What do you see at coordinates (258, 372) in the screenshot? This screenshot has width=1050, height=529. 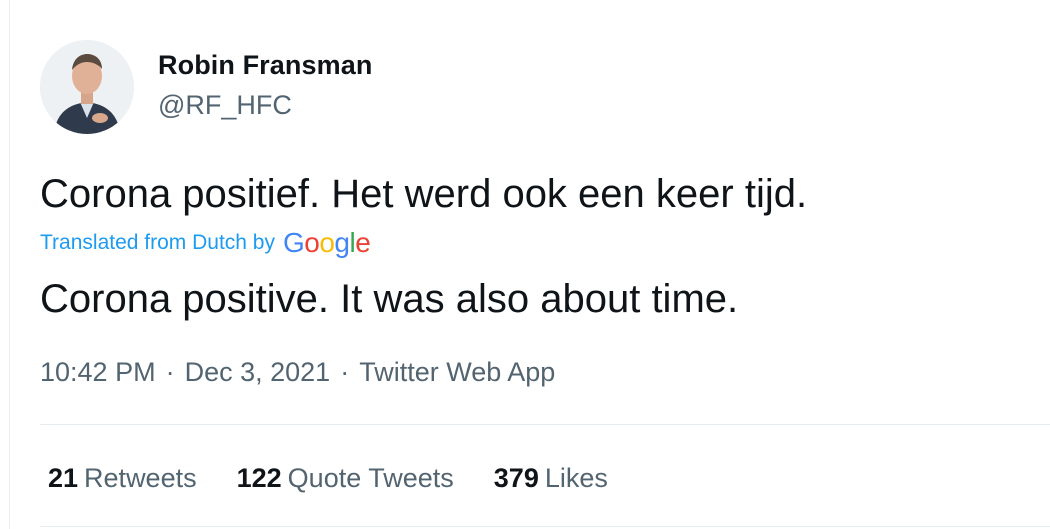 I see `tweet-date: Dec 3, 2021` at bounding box center [258, 372].